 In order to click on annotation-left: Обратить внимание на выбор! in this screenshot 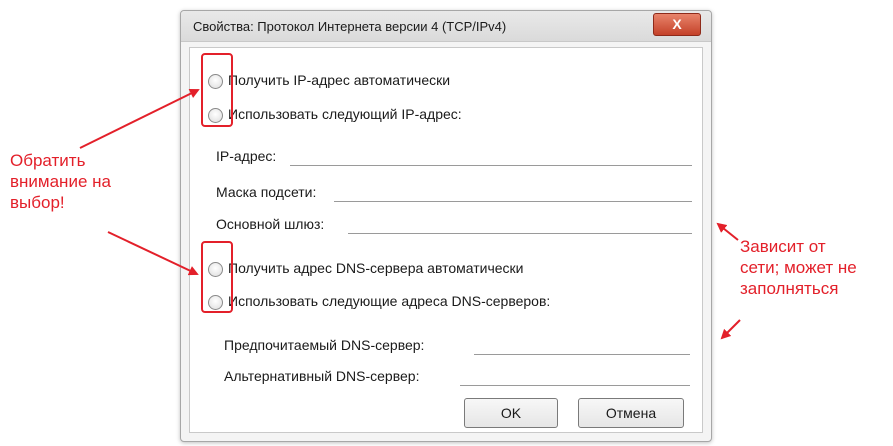, I will do `click(95, 181)`.